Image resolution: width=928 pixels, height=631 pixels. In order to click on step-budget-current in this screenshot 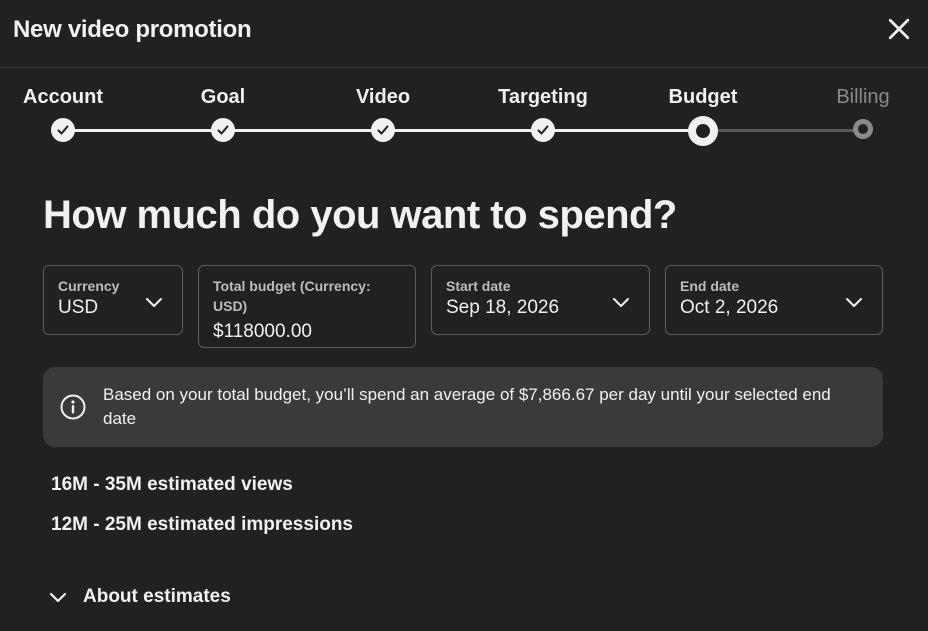, I will do `click(703, 131)`.